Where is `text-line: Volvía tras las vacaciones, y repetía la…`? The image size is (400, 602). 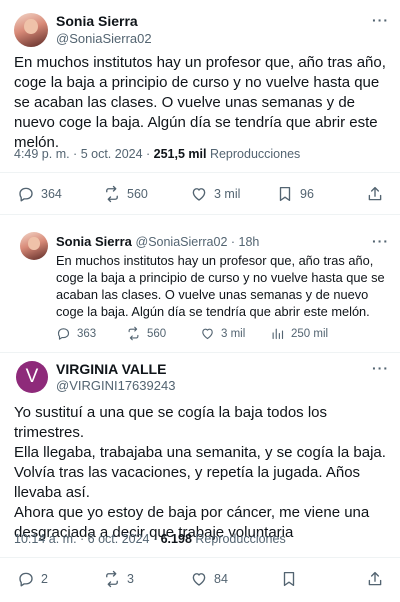 text-line: Volvía tras las vacaciones, y repetía la… is located at coordinates (187, 482).